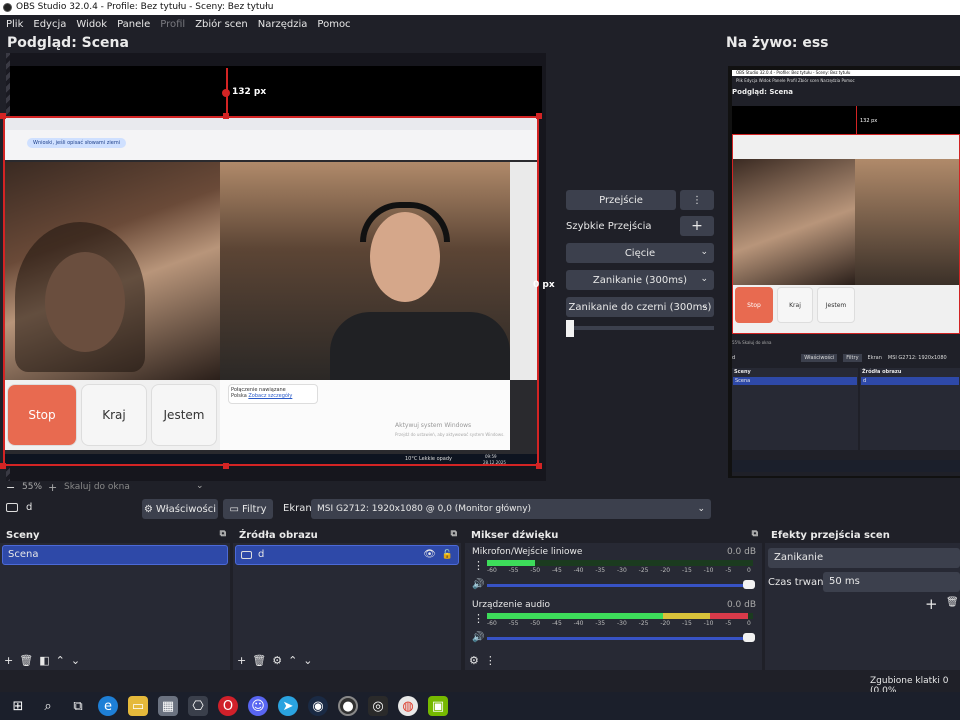  Describe the element at coordinates (3, 466) in the screenshot. I see `resize-handle-bl` at that location.